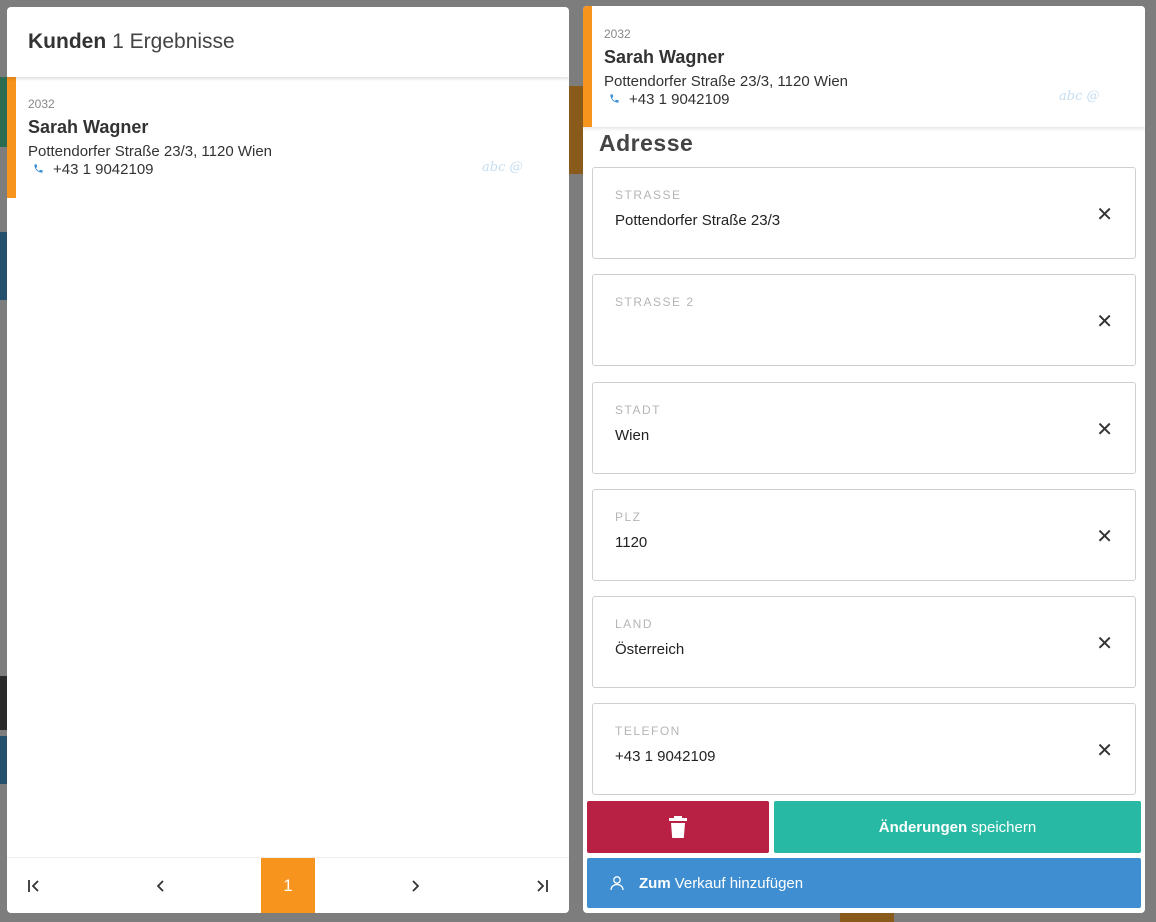 The width and height of the screenshot is (1156, 922). Describe the element at coordinates (864, 320) in the screenshot. I see `street2-field: STRASSE 2 ✕` at that location.